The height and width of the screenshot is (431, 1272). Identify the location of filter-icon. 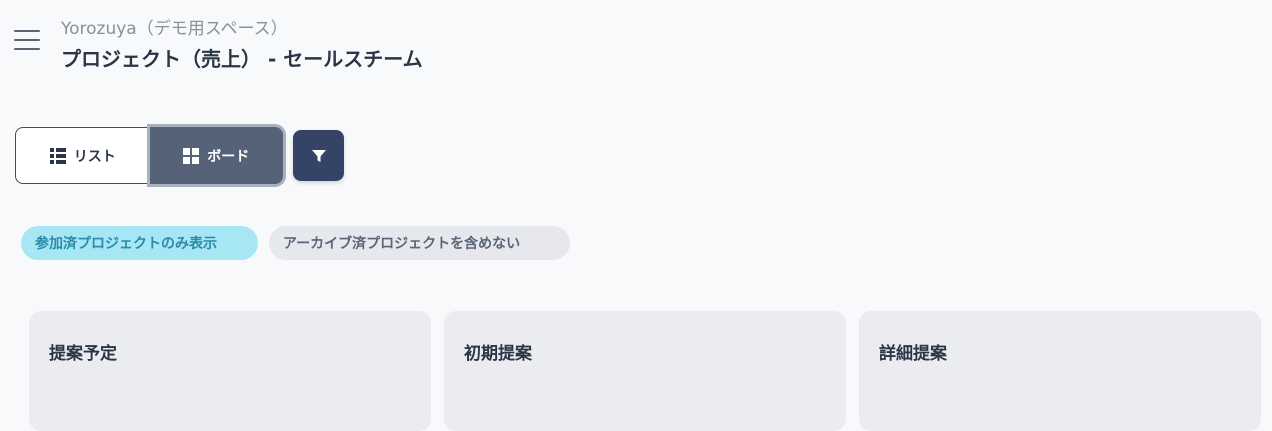
(318, 155).